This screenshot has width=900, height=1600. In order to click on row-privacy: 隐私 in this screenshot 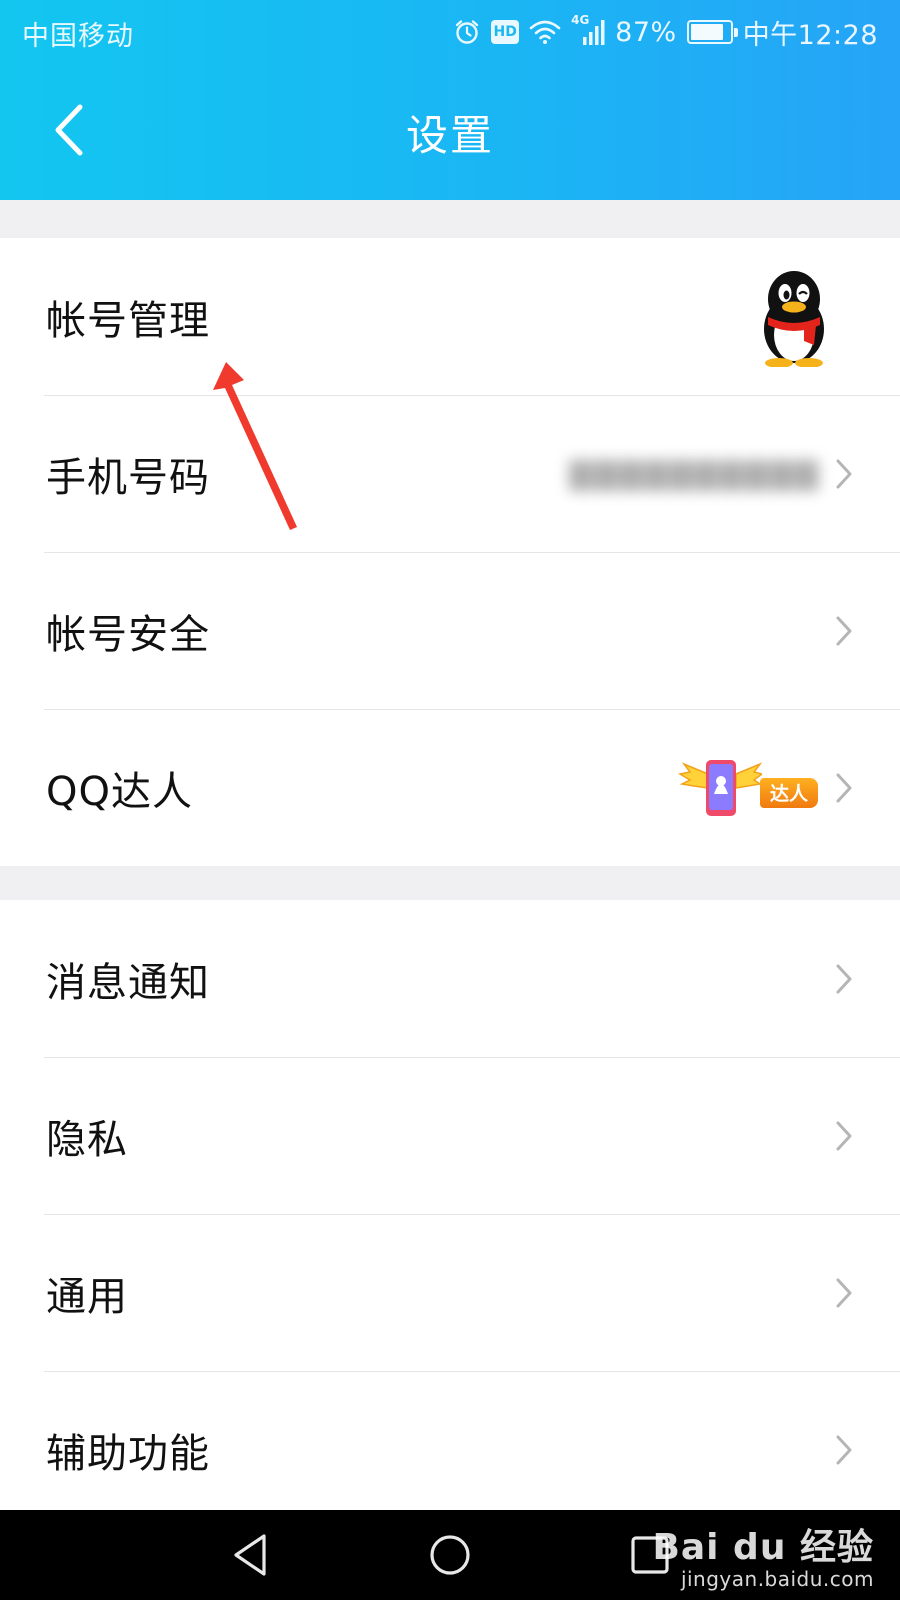, I will do `click(450, 1135)`.